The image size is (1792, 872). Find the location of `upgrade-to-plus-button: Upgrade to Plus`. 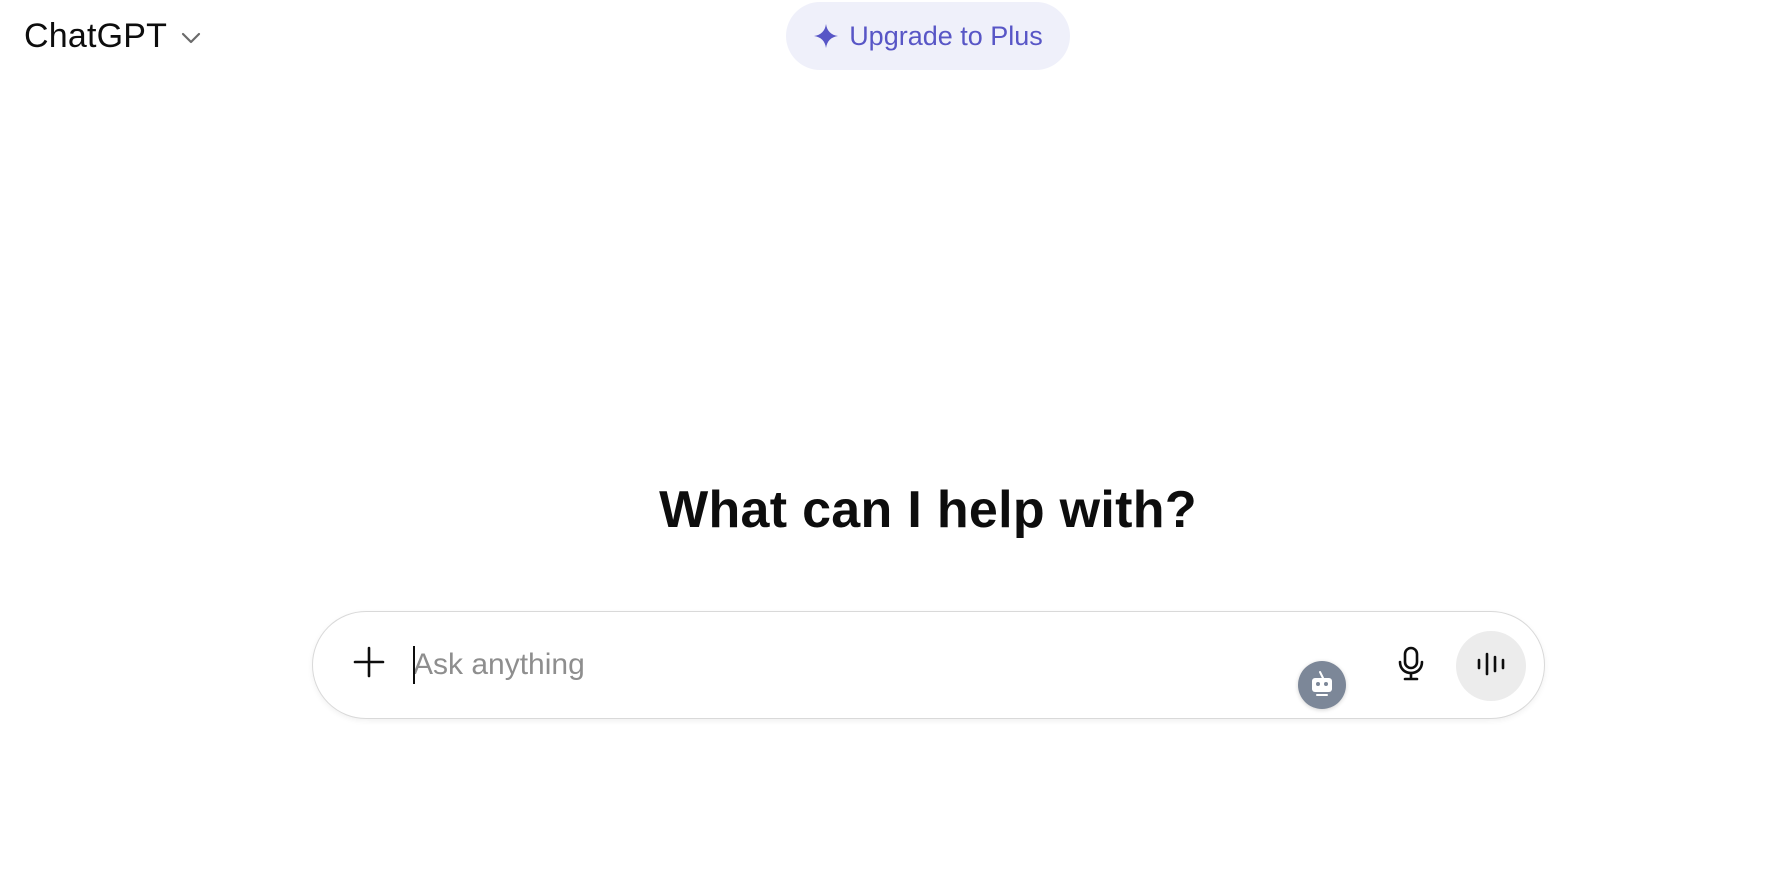

upgrade-to-plus-button: Upgrade to Plus is located at coordinates (928, 36).